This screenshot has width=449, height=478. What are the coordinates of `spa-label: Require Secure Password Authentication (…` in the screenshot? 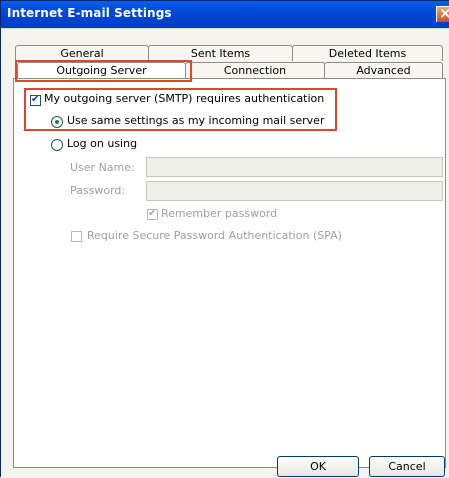 It's located at (214, 235).